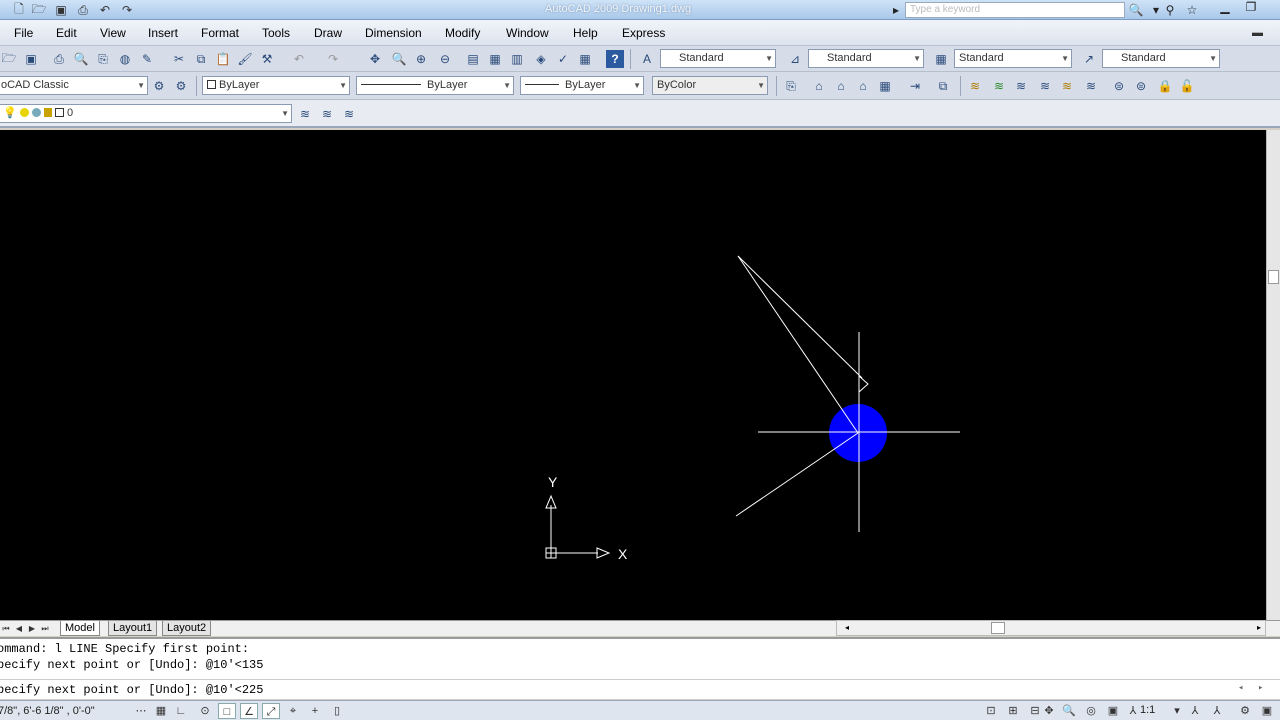 The image size is (1280, 720). I want to click on menu-modify: Modify, so click(462, 33).